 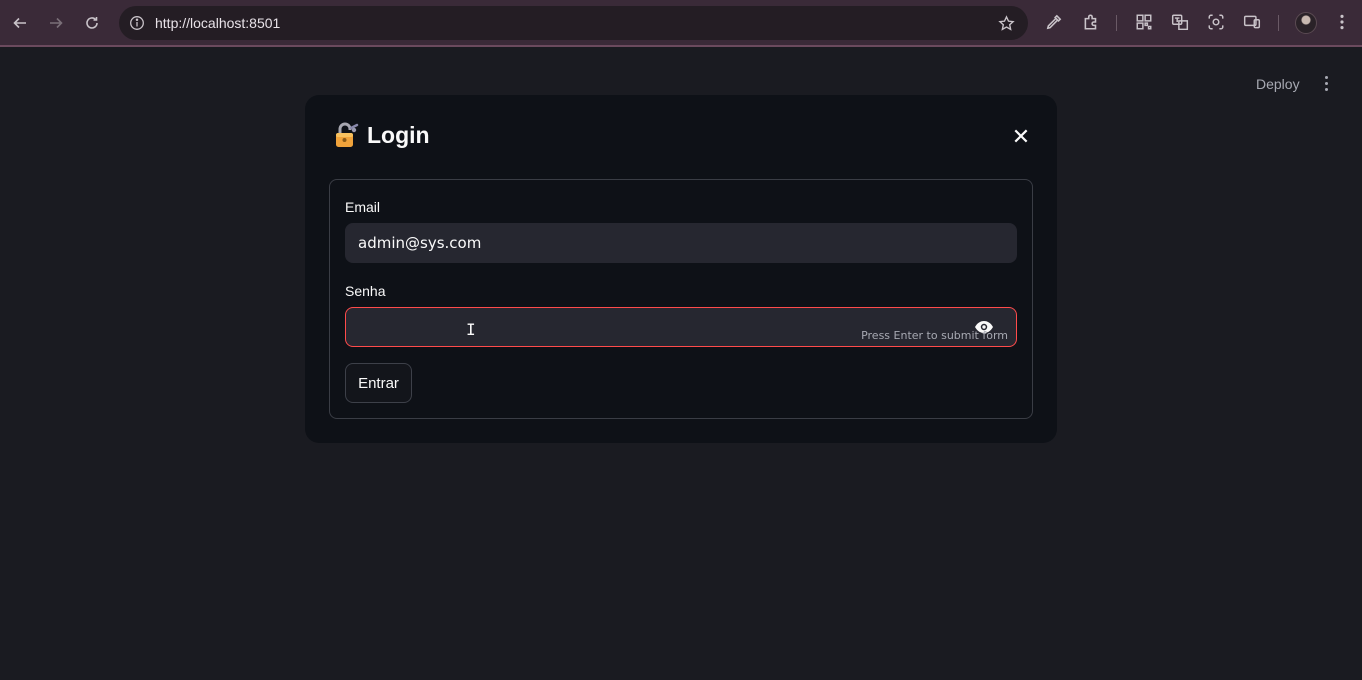 I want to click on email-label: Email, so click(x=363, y=207).